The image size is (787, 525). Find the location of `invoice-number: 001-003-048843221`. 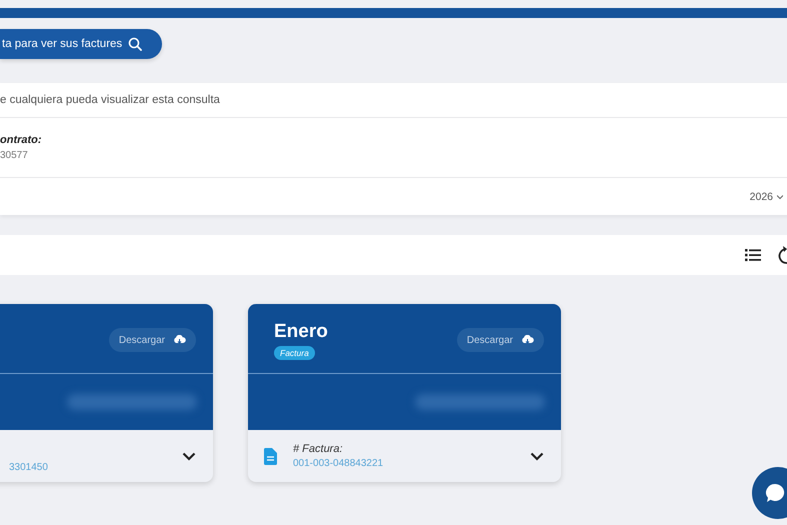

invoice-number: 001-003-048843221 is located at coordinates (338, 463).